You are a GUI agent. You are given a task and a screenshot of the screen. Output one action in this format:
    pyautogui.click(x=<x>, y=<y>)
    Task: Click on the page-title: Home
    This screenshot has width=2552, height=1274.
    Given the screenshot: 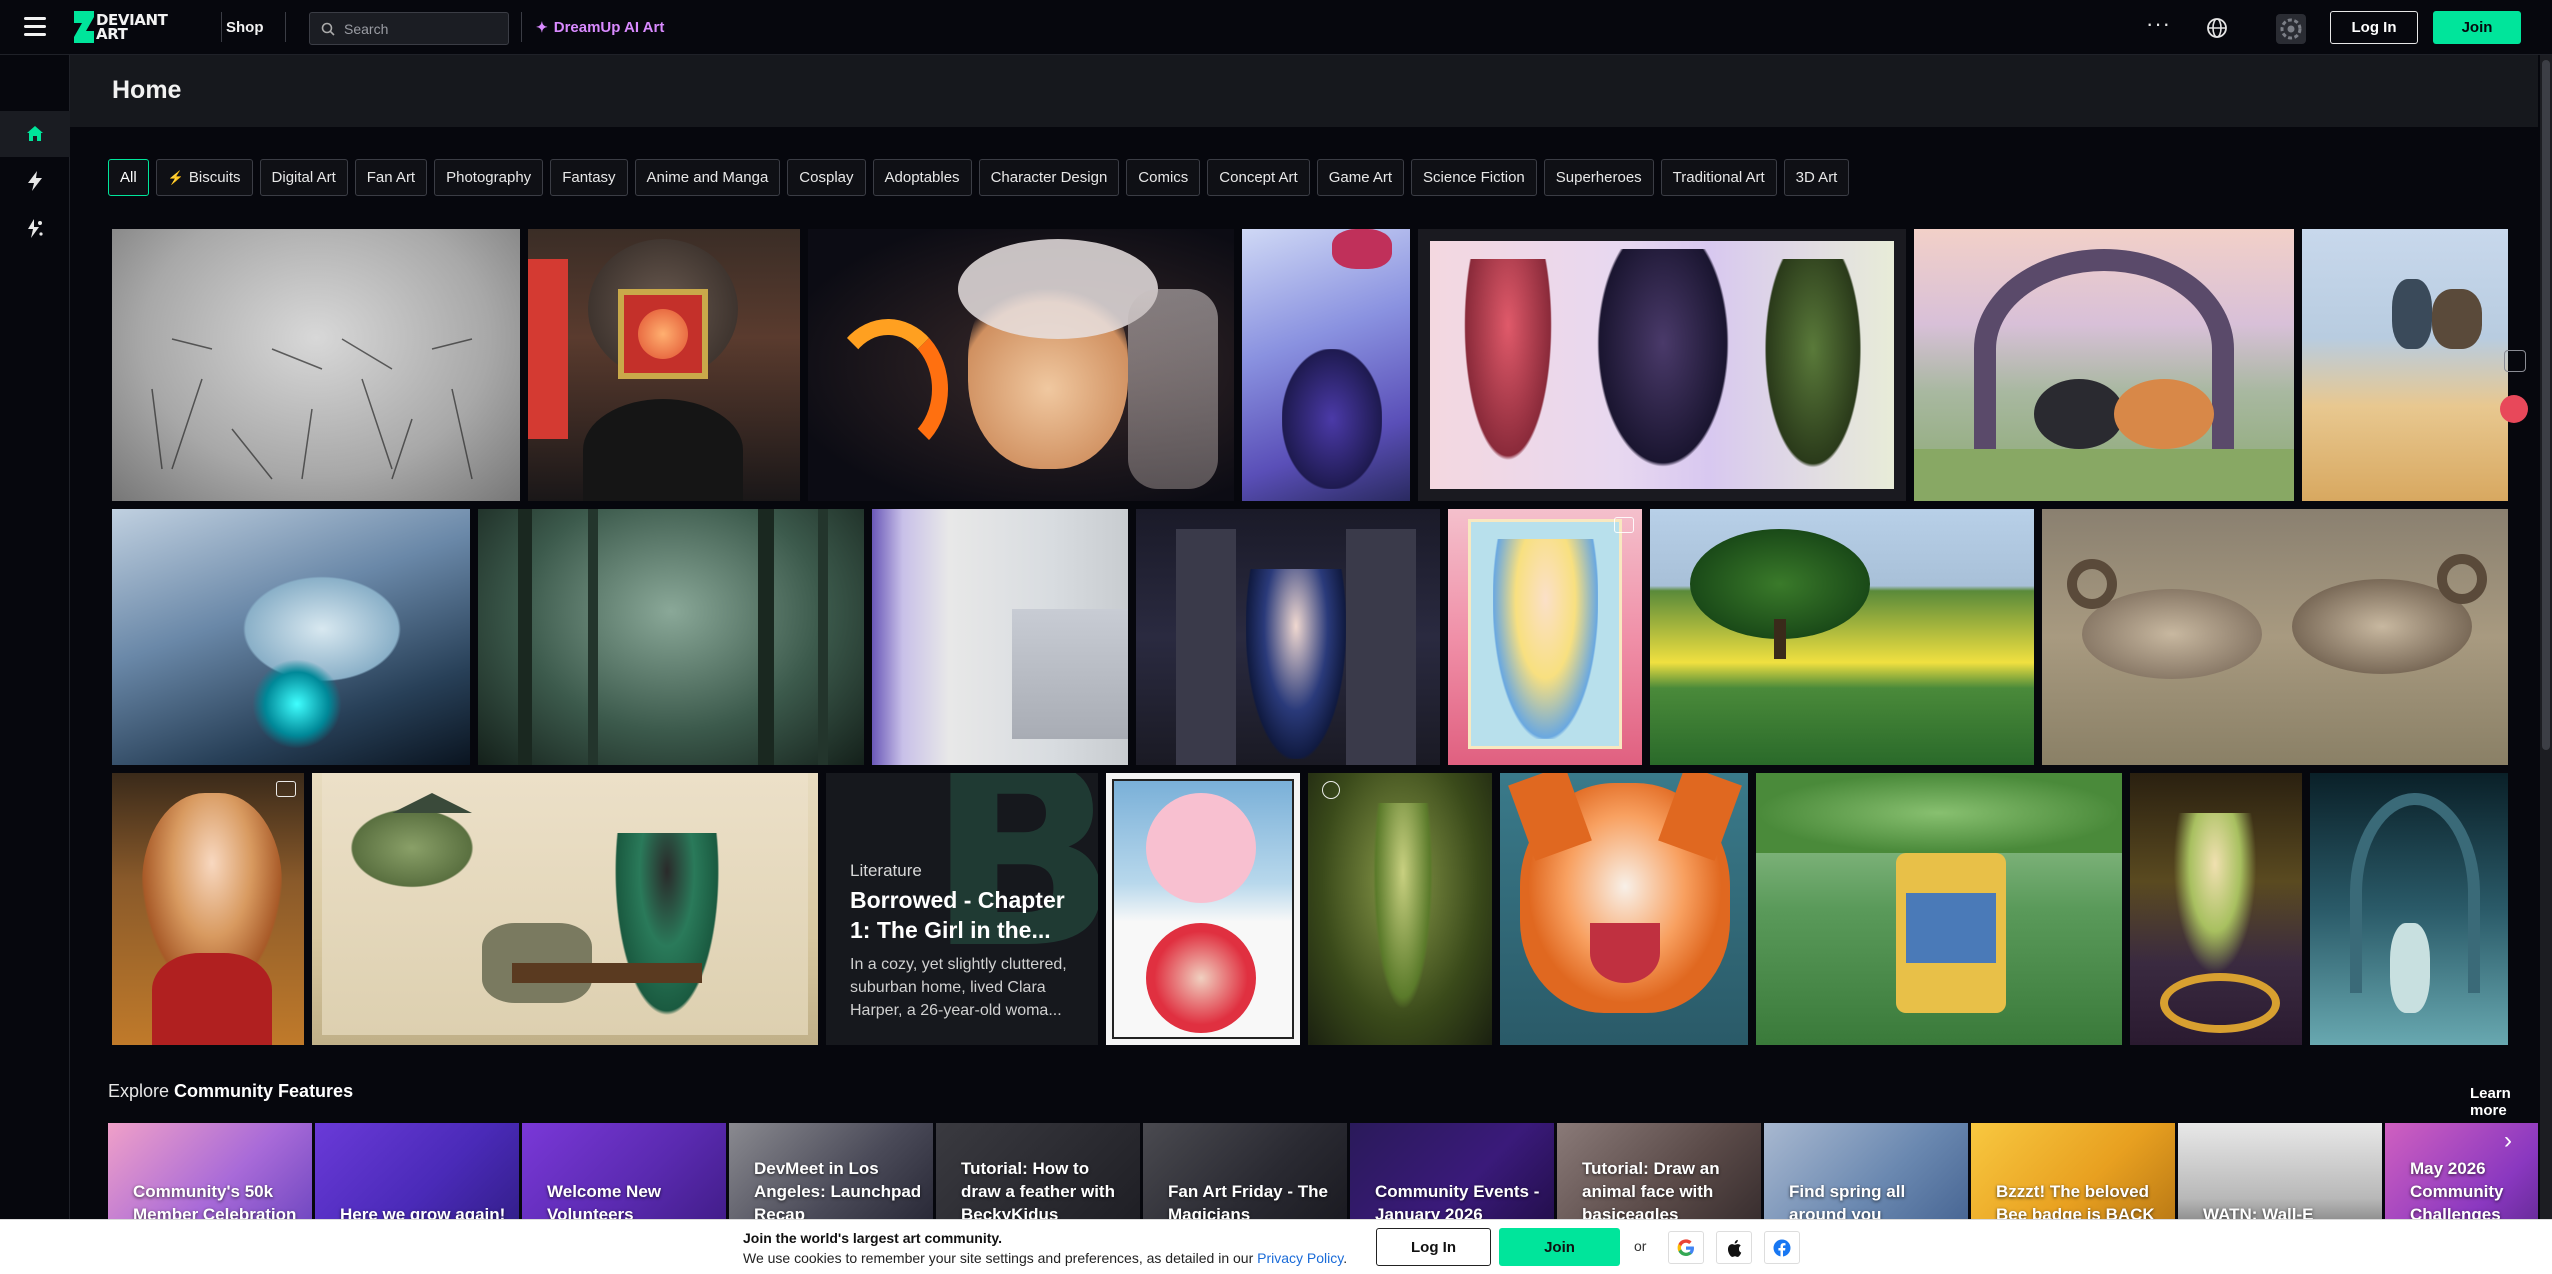 What is the action you would take?
    pyautogui.click(x=147, y=90)
    